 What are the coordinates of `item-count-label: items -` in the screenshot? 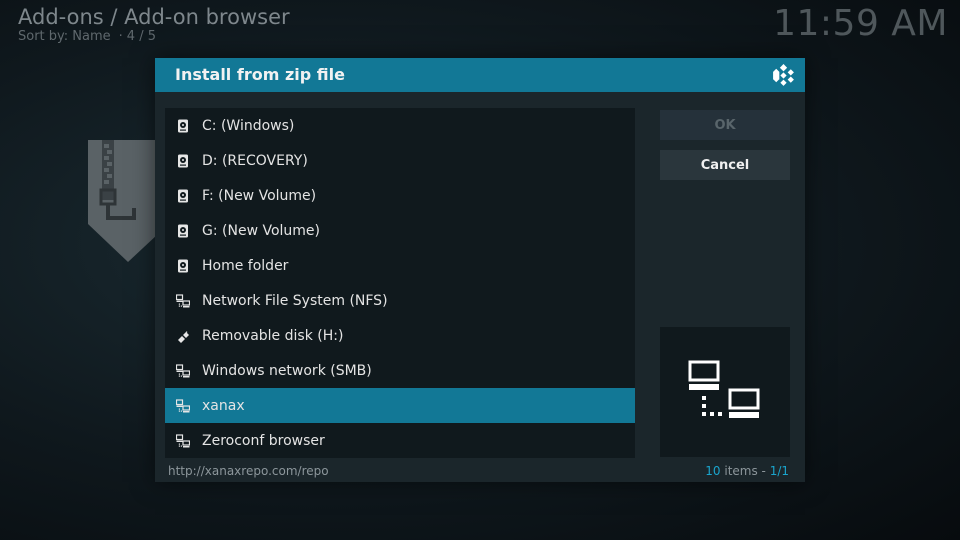 It's located at (745, 471).